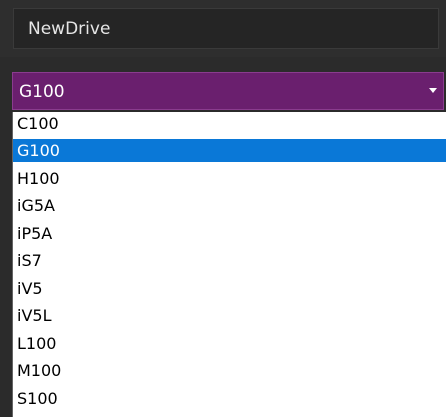 This screenshot has width=446, height=417. Describe the element at coordinates (229, 205) in the screenshot. I see `dropdown-option-ig5a: iG5A` at that location.